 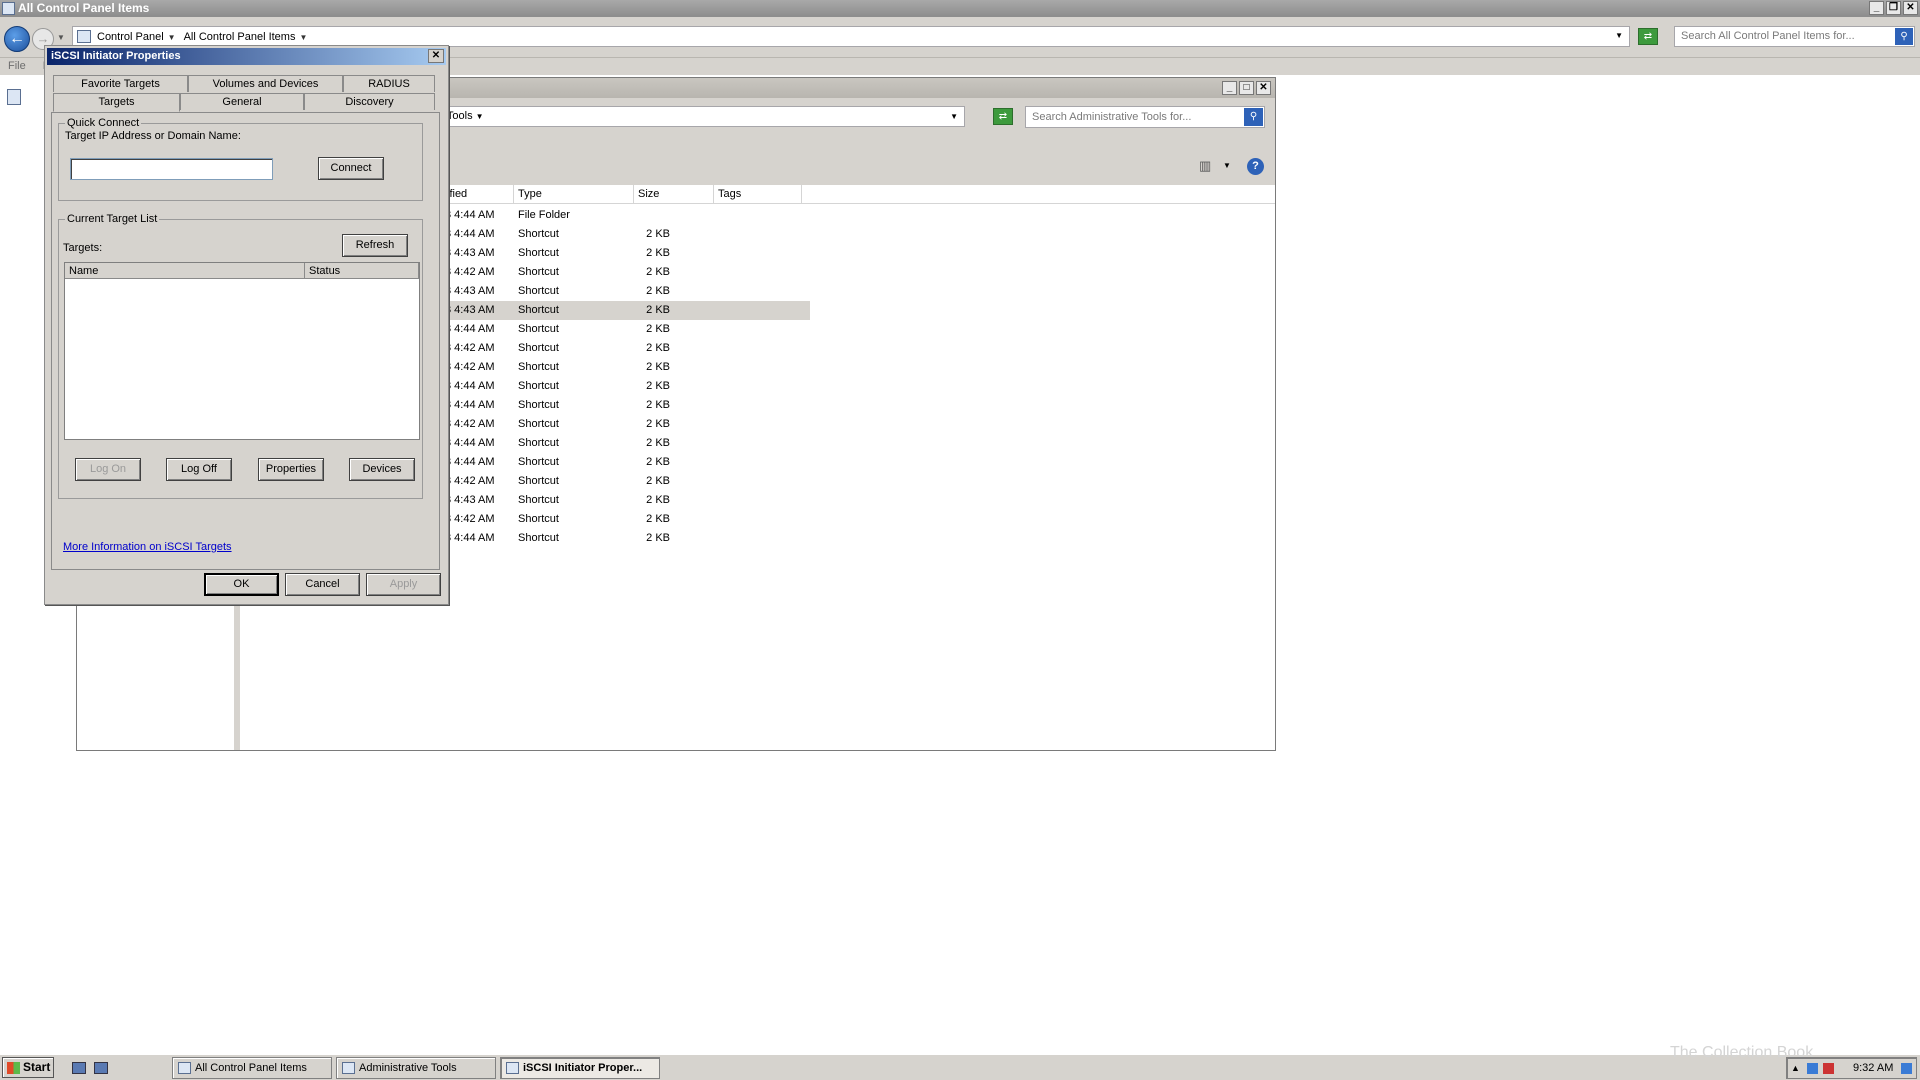 I want to click on taskbar-item-control-panel: All Control Panel Items, so click(x=252, y=1068).